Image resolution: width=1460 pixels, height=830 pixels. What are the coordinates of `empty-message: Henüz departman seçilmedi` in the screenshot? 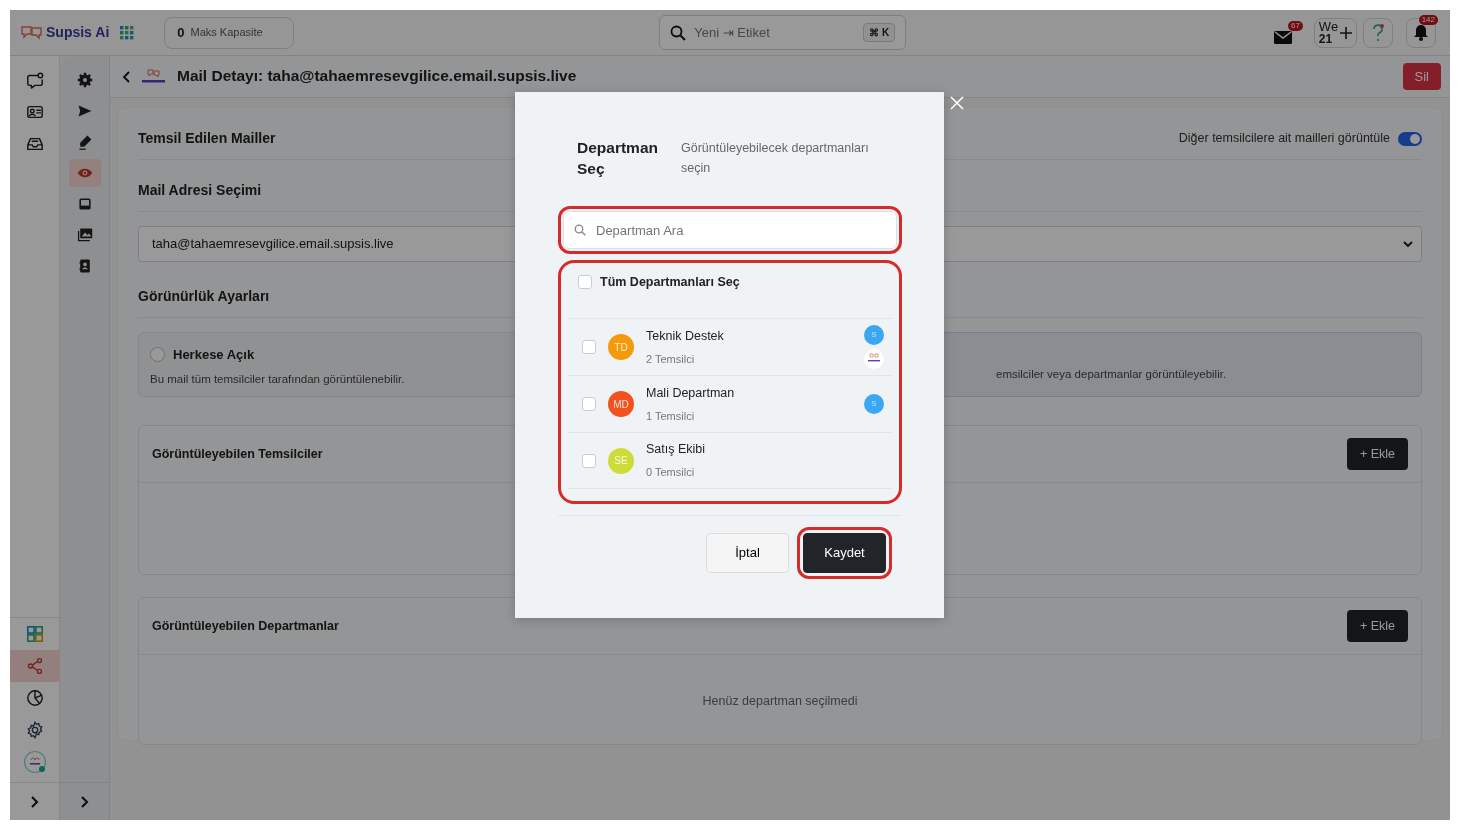 It's located at (780, 701).